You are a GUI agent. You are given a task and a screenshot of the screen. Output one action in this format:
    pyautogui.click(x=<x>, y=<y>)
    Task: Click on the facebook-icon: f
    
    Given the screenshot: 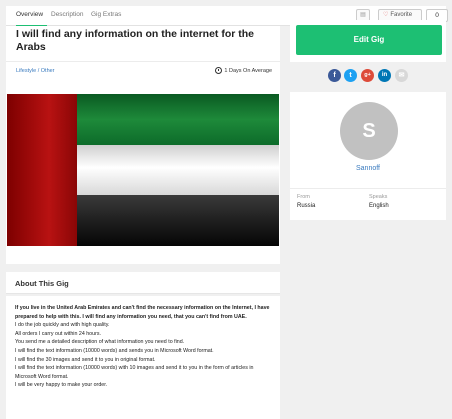 What is the action you would take?
    pyautogui.click(x=334, y=75)
    